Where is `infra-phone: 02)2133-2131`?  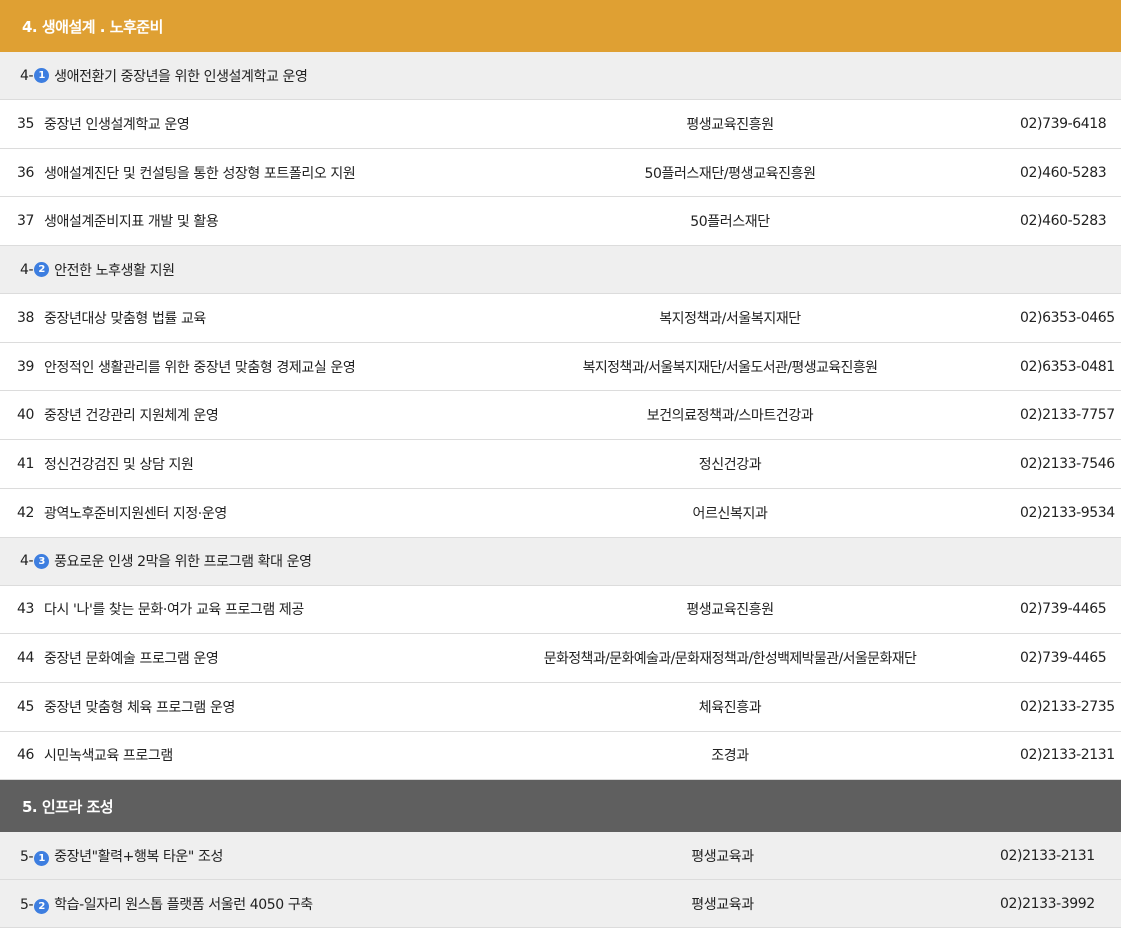
infra-phone: 02)2133-2131 is located at coordinates (1047, 855).